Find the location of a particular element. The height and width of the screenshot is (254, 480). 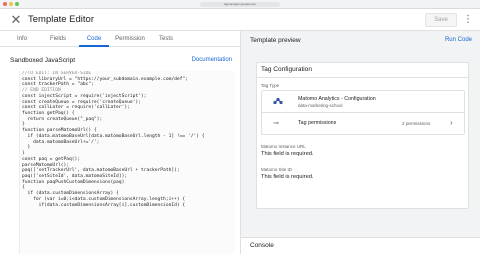

tag-permissions-label: Tag permissions is located at coordinates (317, 123).